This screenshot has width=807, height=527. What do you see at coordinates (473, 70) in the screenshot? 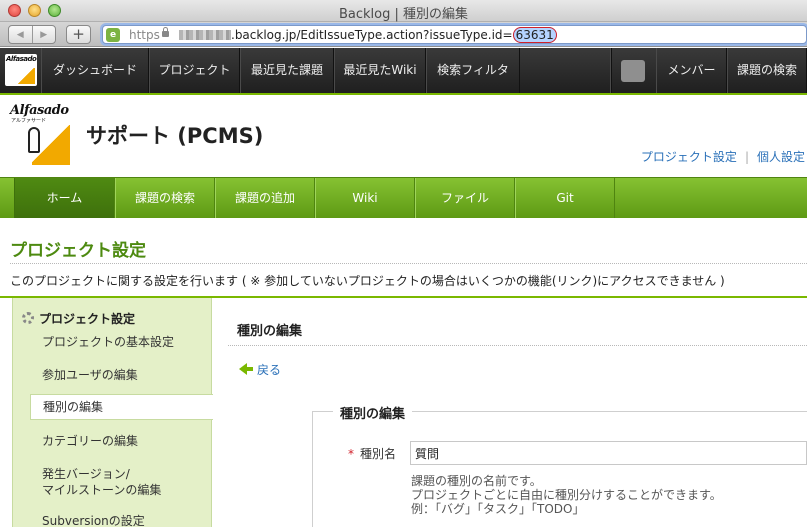
I see `gnav-search-filter: 検索フィルタ` at bounding box center [473, 70].